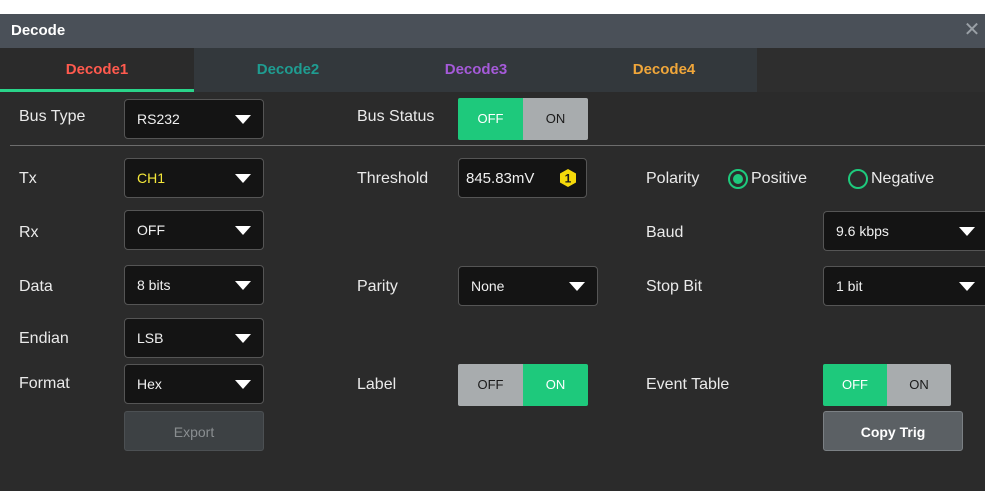  Describe the element at coordinates (28, 178) in the screenshot. I see `tx-label: Tx` at that location.